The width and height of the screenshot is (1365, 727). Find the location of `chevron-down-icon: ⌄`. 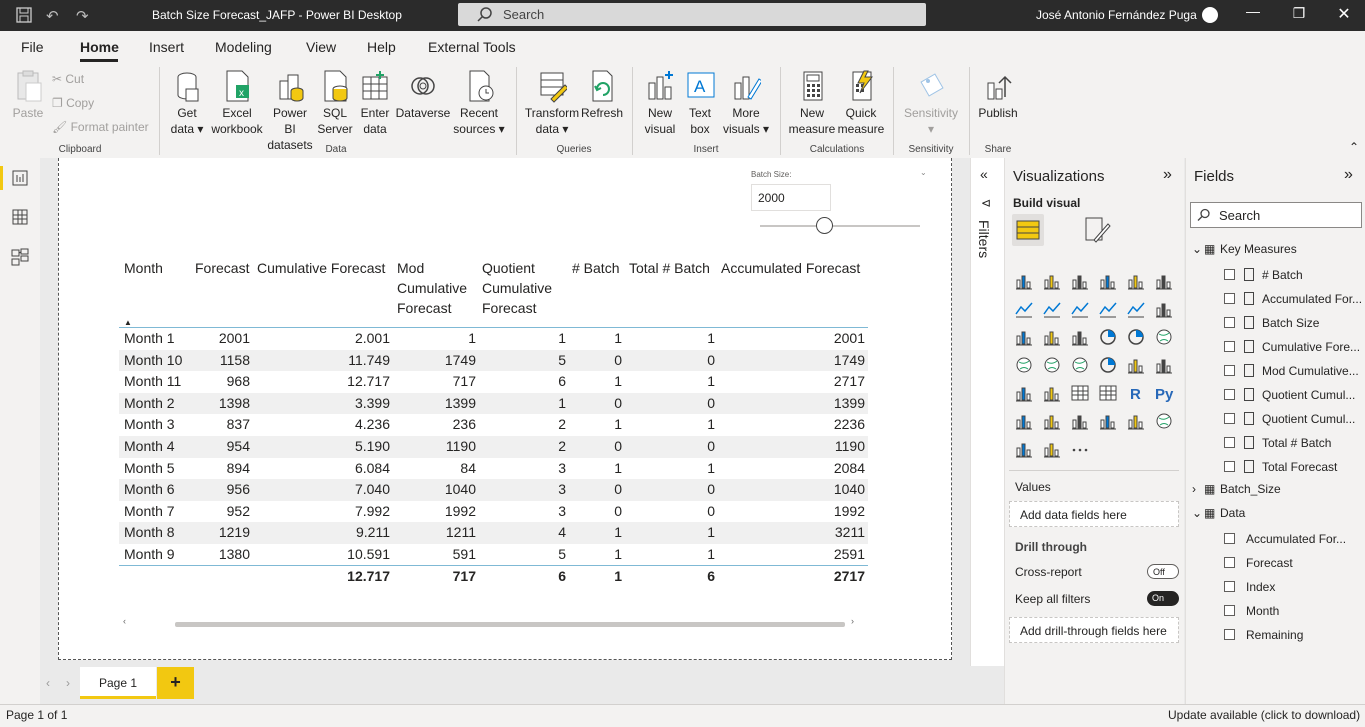

chevron-down-icon: ⌄ is located at coordinates (1198, 513).